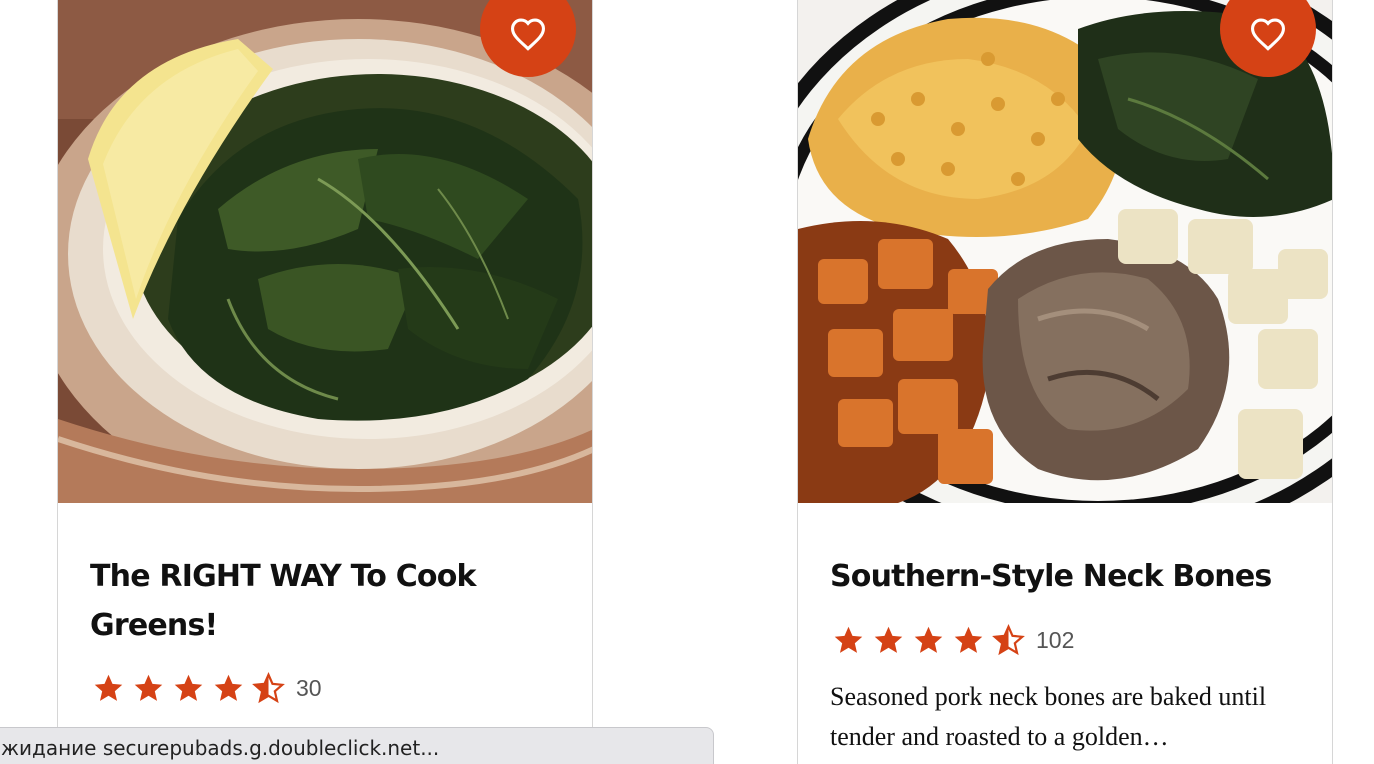 Image resolution: width=1374 pixels, height=764 pixels. Describe the element at coordinates (207, 688) in the screenshot. I see `star-rating: 30` at that location.